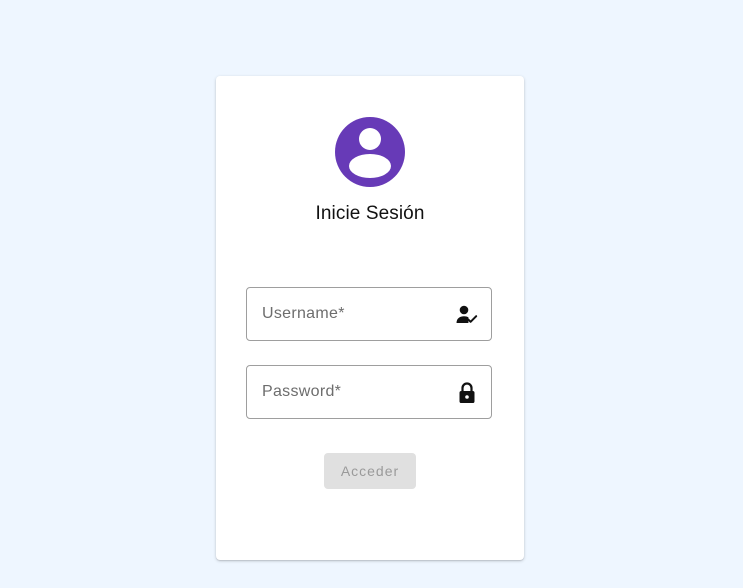 Image resolution: width=743 pixels, height=588 pixels. I want to click on password-input, so click(354, 392).